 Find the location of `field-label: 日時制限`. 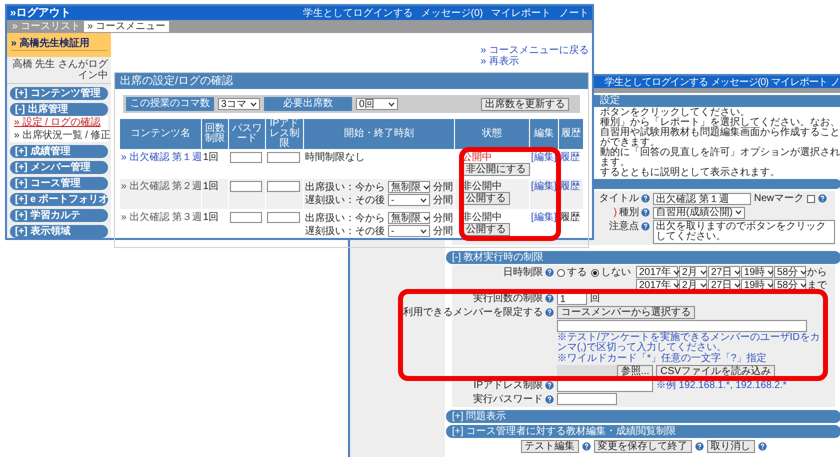

field-label: 日時制限 is located at coordinates (523, 272).